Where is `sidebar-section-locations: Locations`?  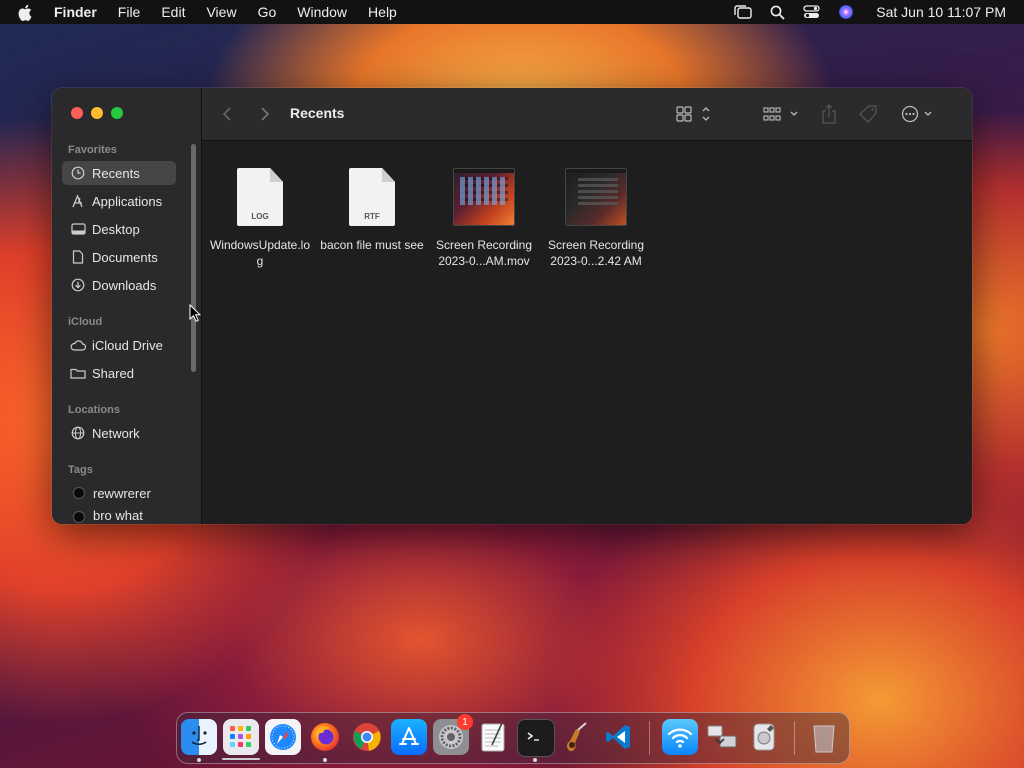 sidebar-section-locations: Locations is located at coordinates (94, 410).